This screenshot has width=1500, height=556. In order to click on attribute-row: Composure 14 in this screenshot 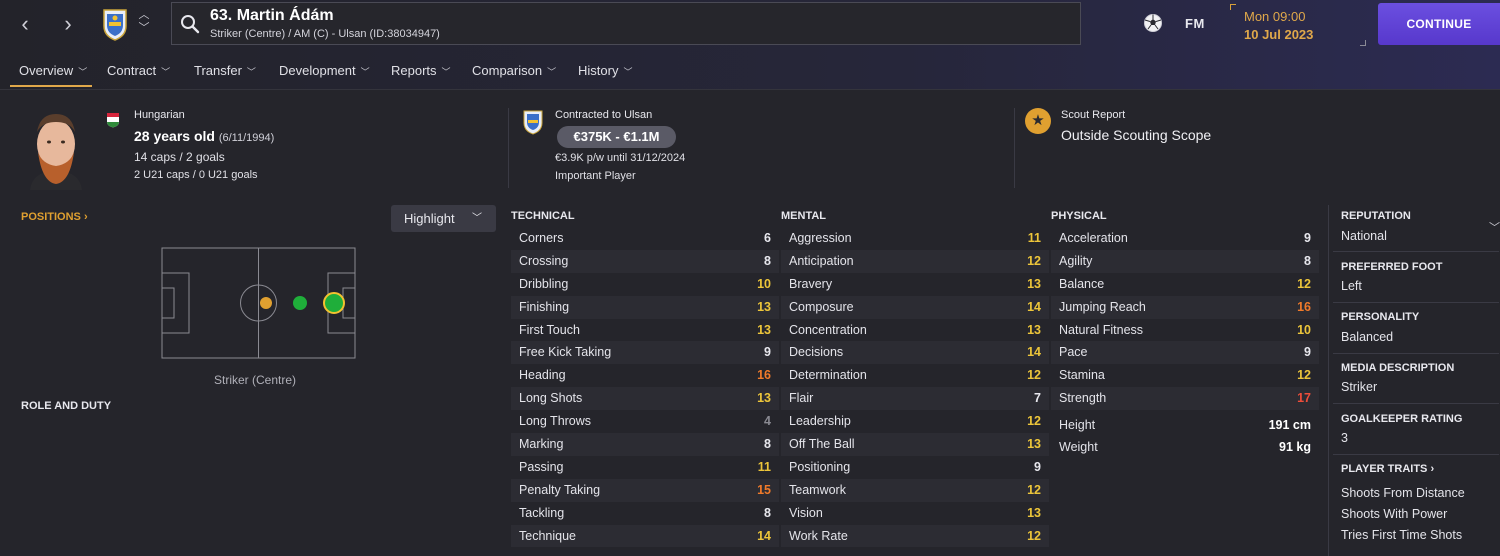, I will do `click(915, 307)`.